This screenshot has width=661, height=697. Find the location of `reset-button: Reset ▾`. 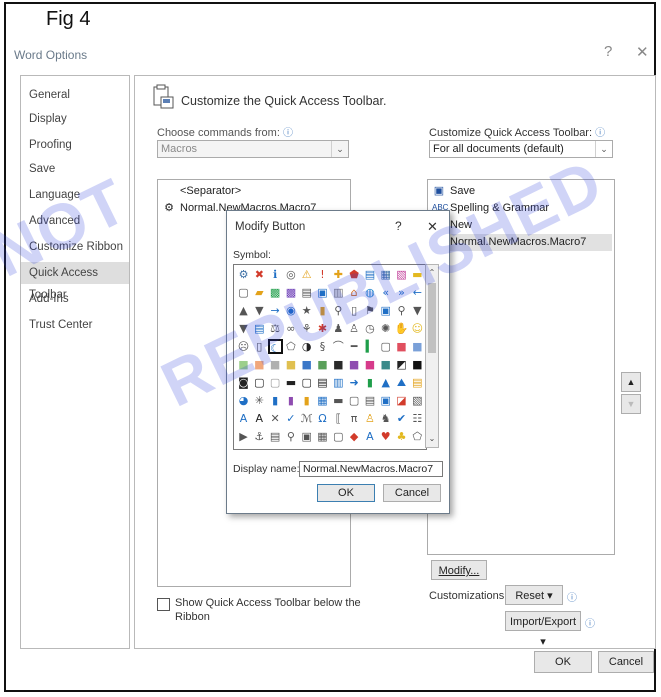

reset-button: Reset ▾ is located at coordinates (534, 595).